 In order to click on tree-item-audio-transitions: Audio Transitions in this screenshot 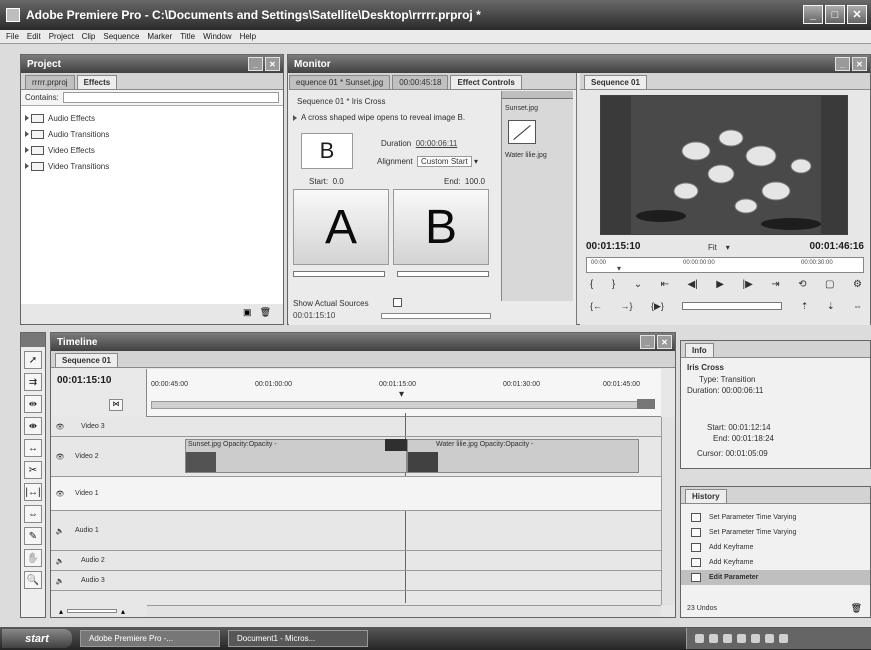, I will do `click(152, 134)`.